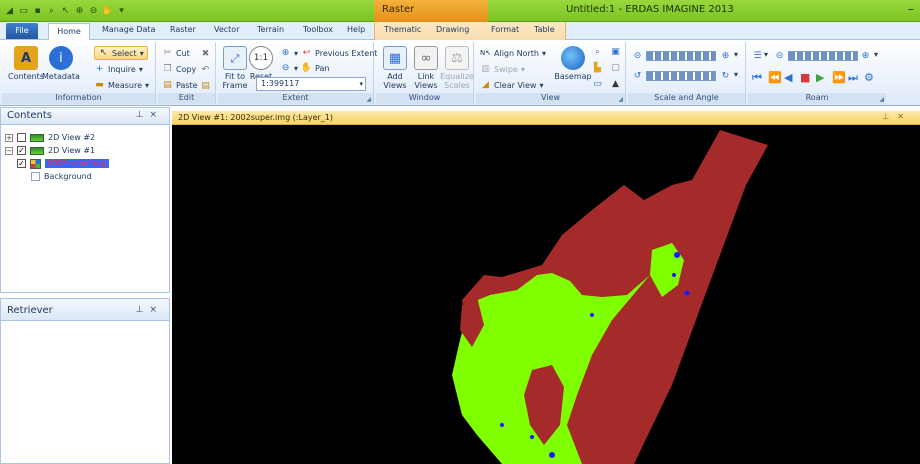 The image size is (920, 464). I want to click on tab-thematic: Thematic, so click(402, 29).